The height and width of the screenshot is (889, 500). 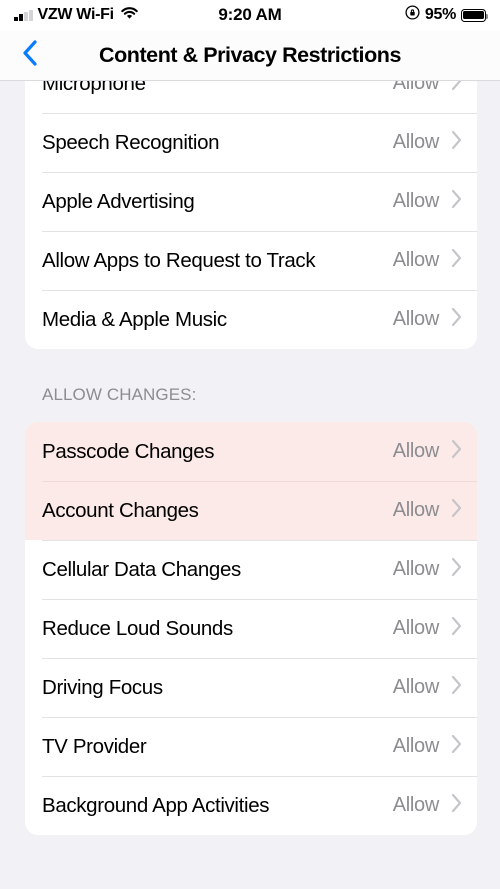 What do you see at coordinates (251, 201) in the screenshot?
I see `settings-row: Apple Advertising Allow` at bounding box center [251, 201].